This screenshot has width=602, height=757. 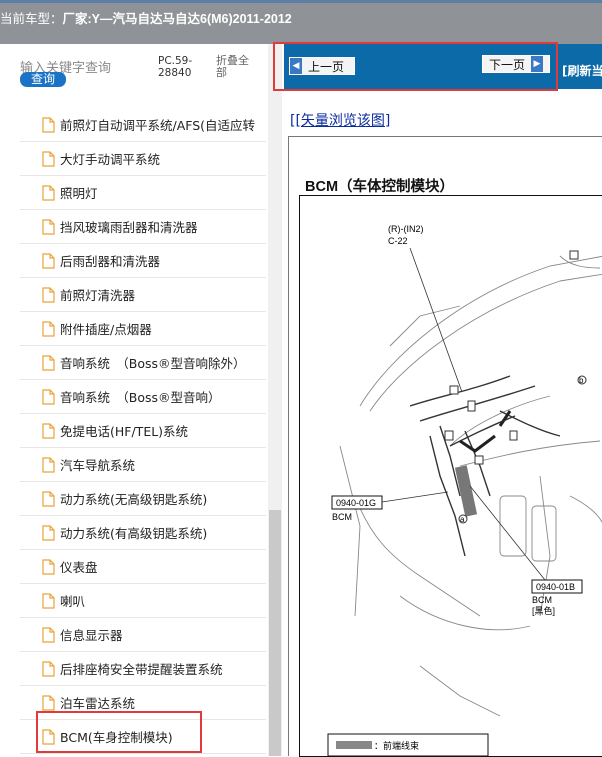 What do you see at coordinates (110, 159) in the screenshot?
I see `tree-item-label: 大灯手动调平系统` at bounding box center [110, 159].